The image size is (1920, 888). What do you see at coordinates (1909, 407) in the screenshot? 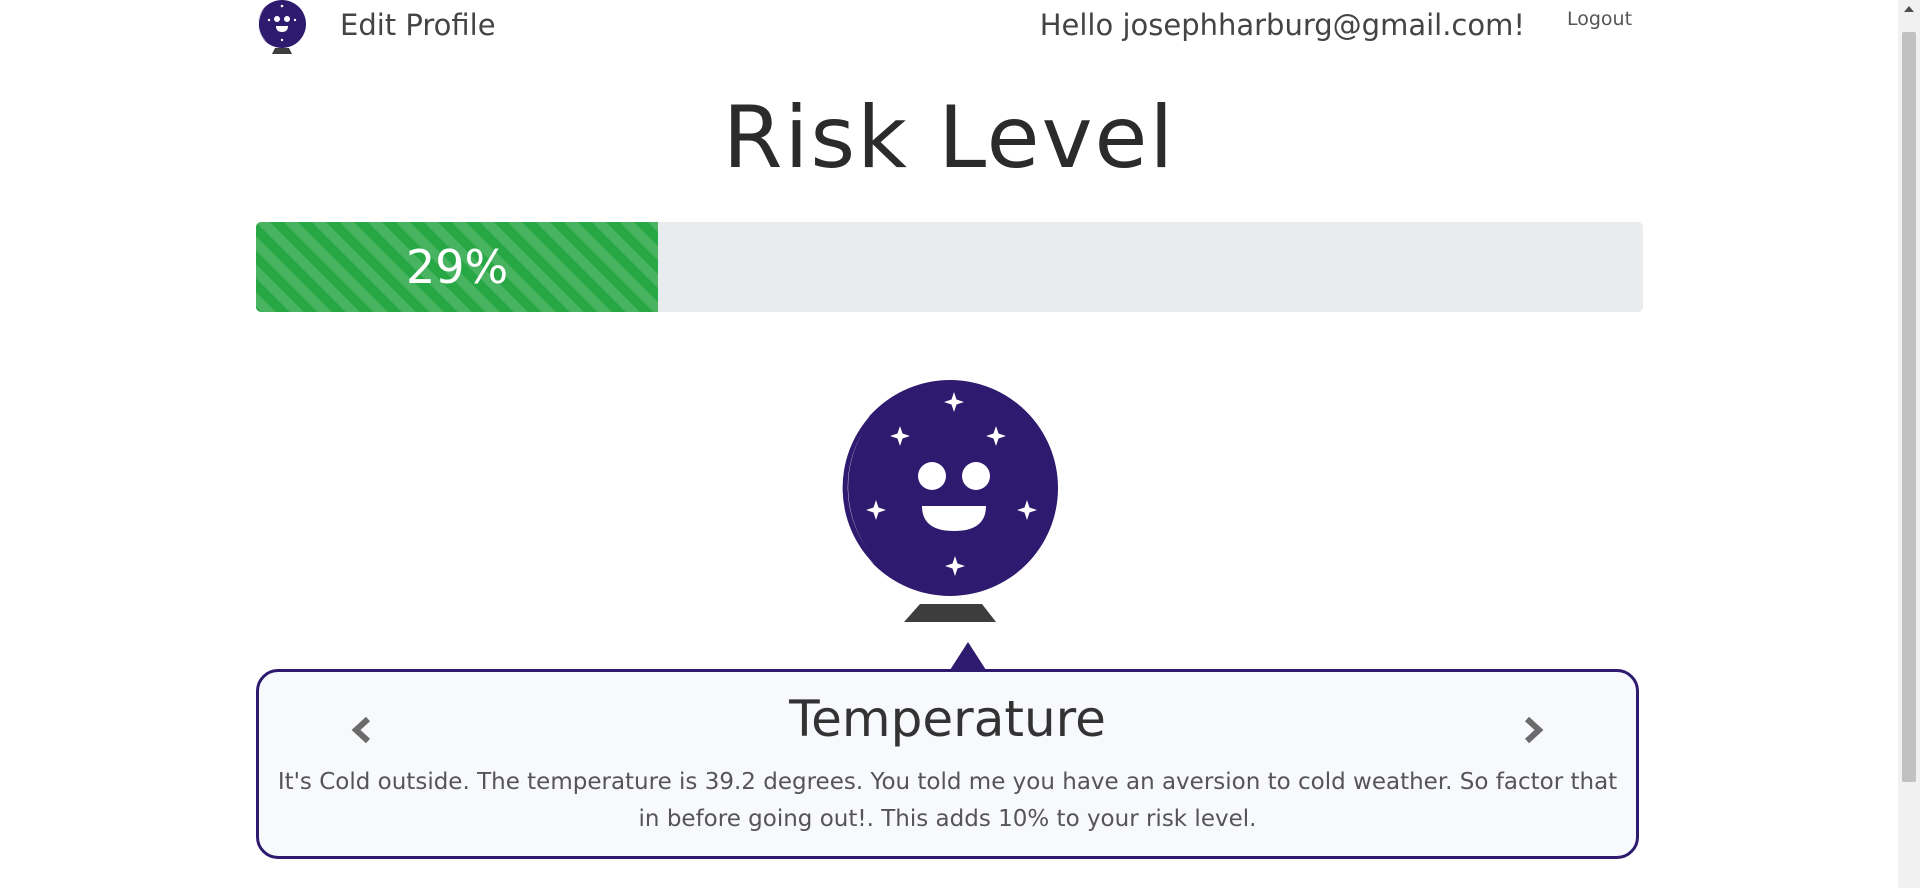
I see `scrollbar-thumb` at bounding box center [1909, 407].